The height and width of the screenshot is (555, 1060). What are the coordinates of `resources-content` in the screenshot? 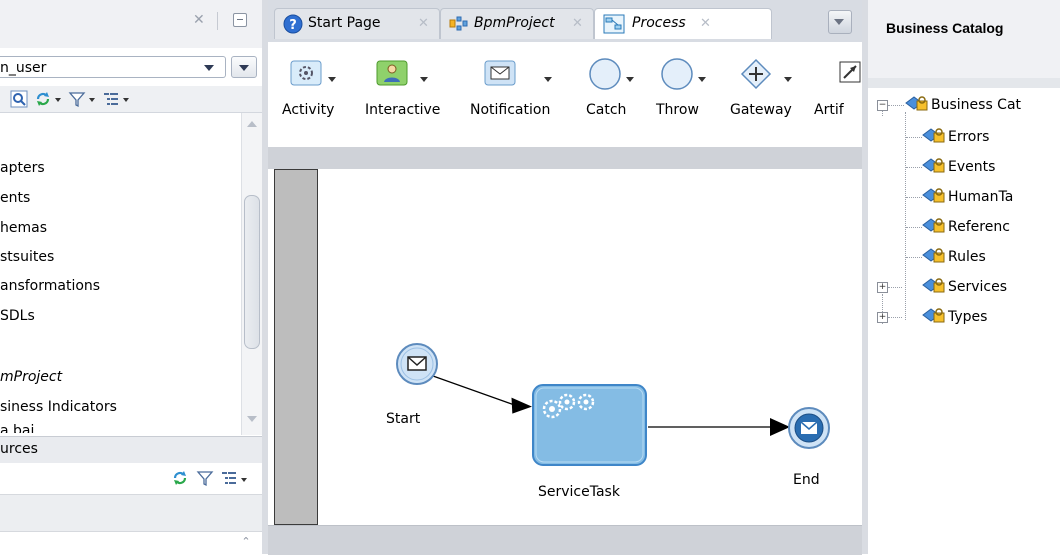 It's located at (131, 513).